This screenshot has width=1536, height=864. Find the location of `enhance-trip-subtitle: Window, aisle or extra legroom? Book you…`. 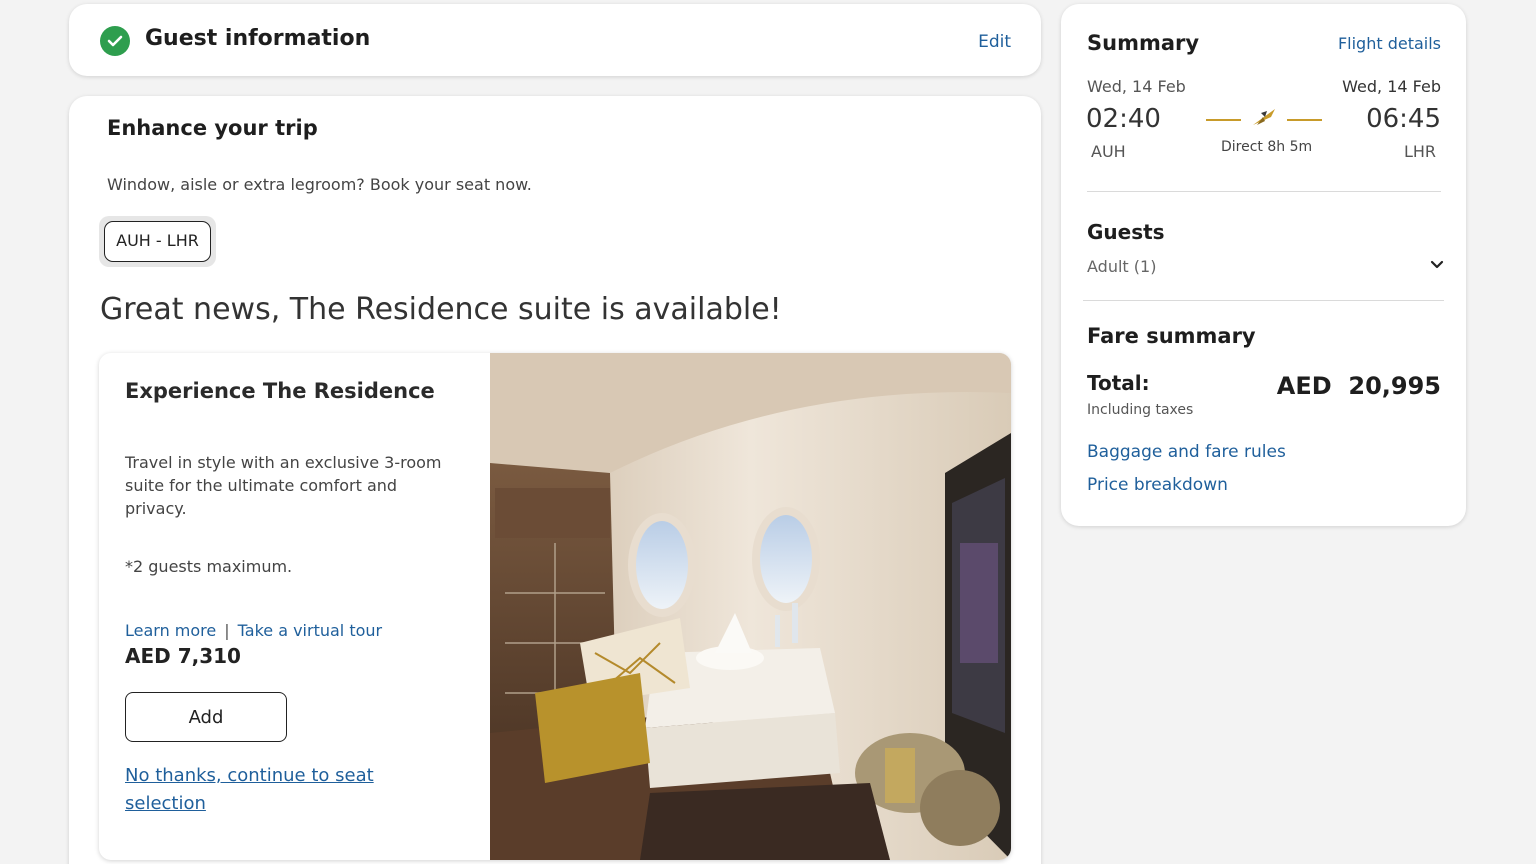

enhance-trip-subtitle: Window, aisle or extra legroom? Book you… is located at coordinates (319, 184).